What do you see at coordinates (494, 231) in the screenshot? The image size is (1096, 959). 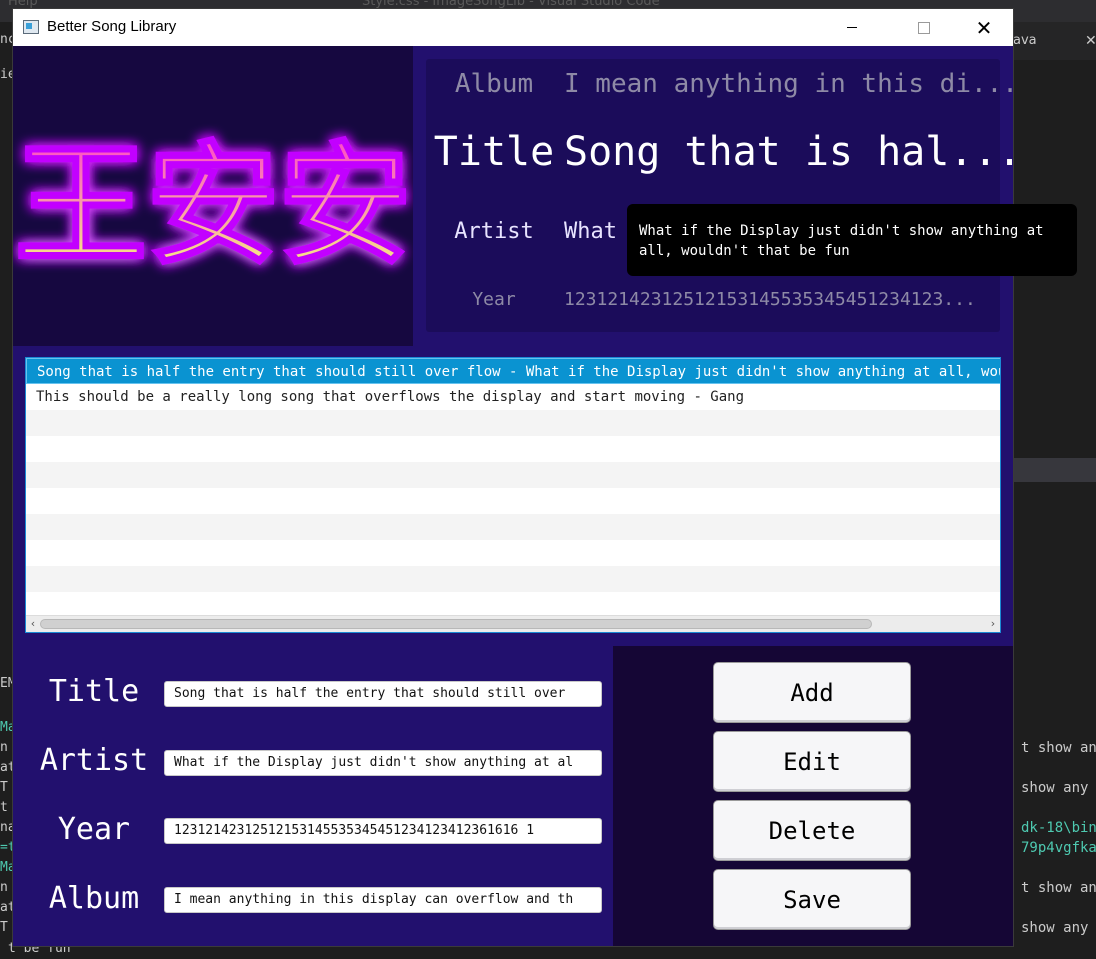 I see `display-artist-label: Artist` at bounding box center [494, 231].